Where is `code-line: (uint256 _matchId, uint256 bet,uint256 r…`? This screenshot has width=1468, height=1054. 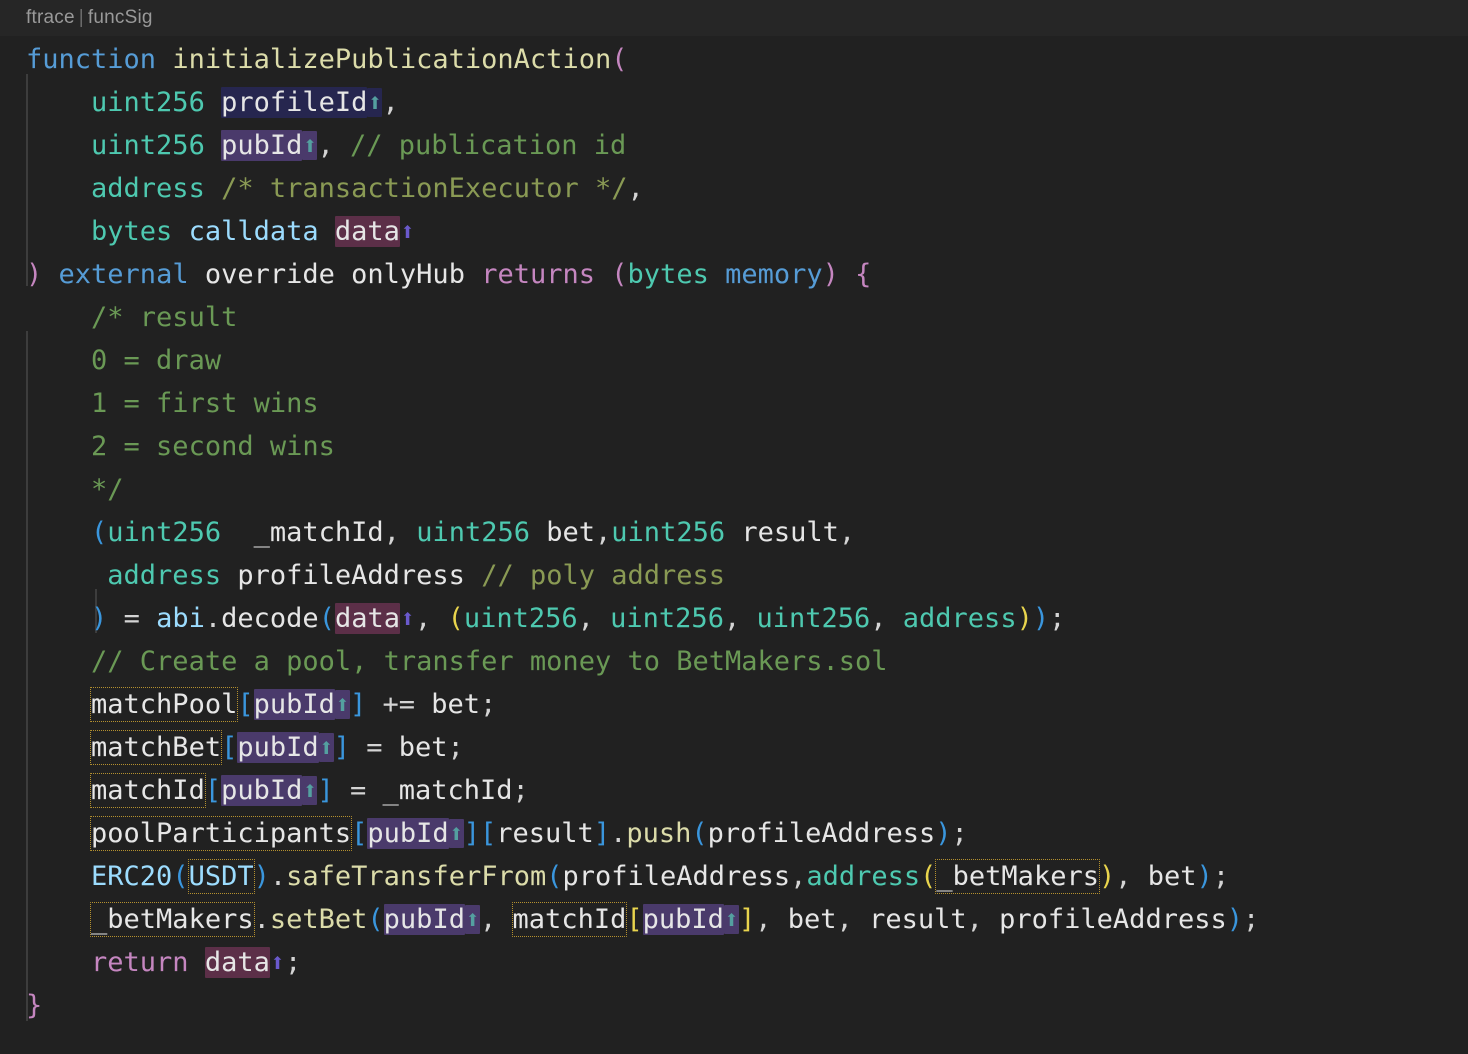 code-line: (uint256 _matchId, uint256 bet,uint256 r… is located at coordinates (734, 532).